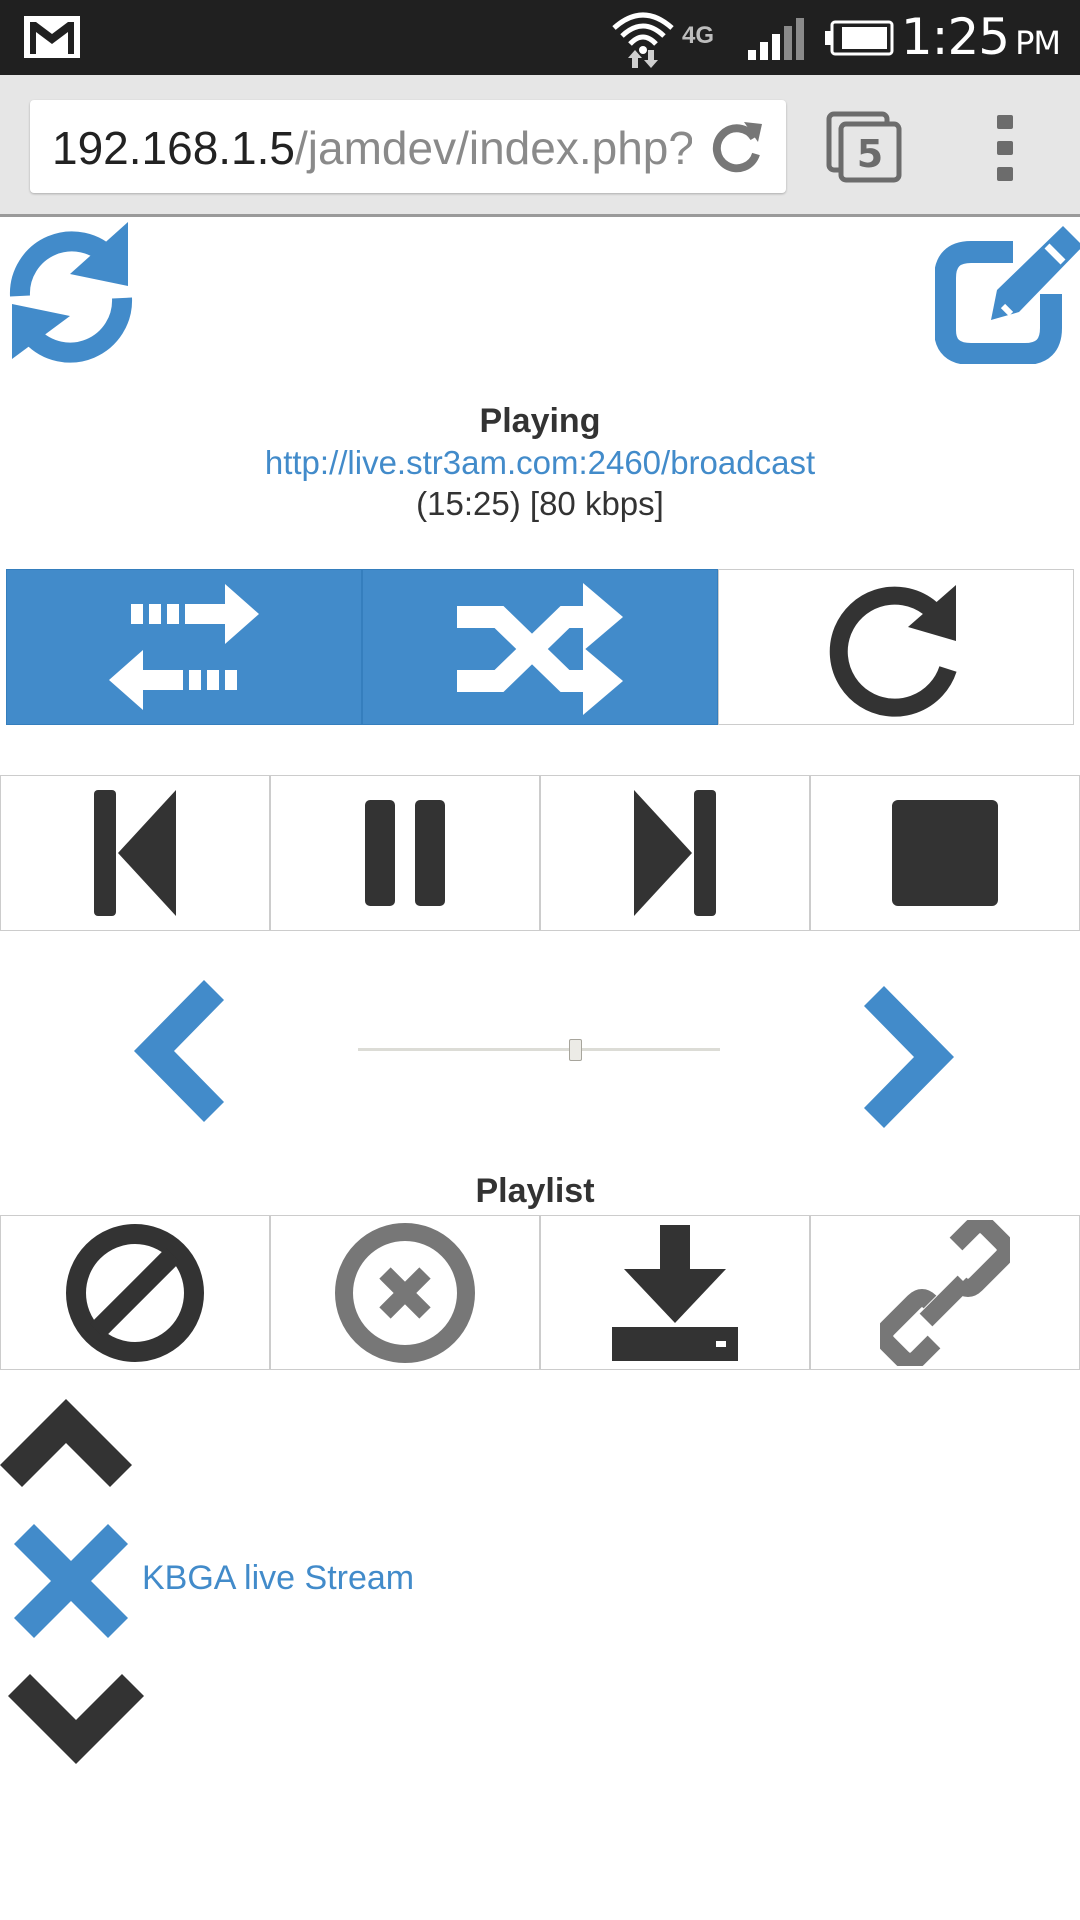 This screenshot has width=1080, height=1920. I want to click on move-up-icon, so click(66, 1442).